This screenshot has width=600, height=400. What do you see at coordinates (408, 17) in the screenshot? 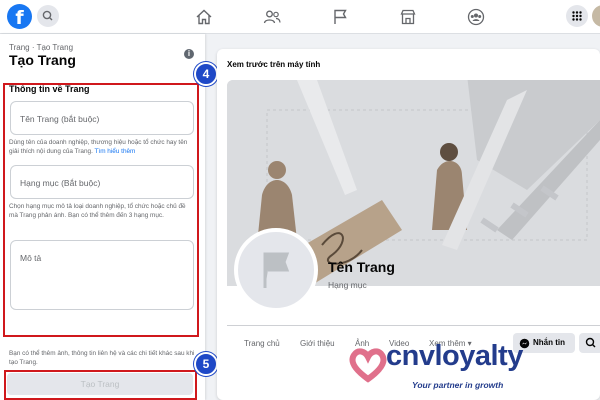
I see `marketplace-icon` at bounding box center [408, 17].